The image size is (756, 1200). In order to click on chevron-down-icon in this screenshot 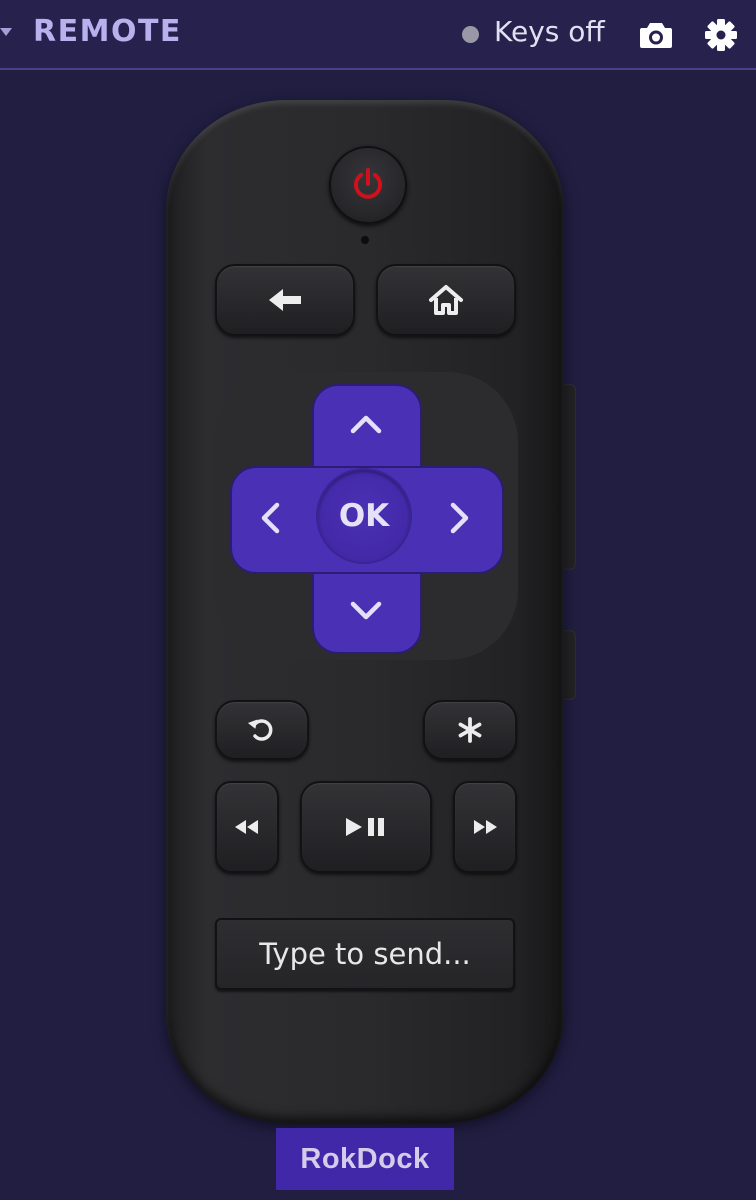, I will do `click(6, 33)`.